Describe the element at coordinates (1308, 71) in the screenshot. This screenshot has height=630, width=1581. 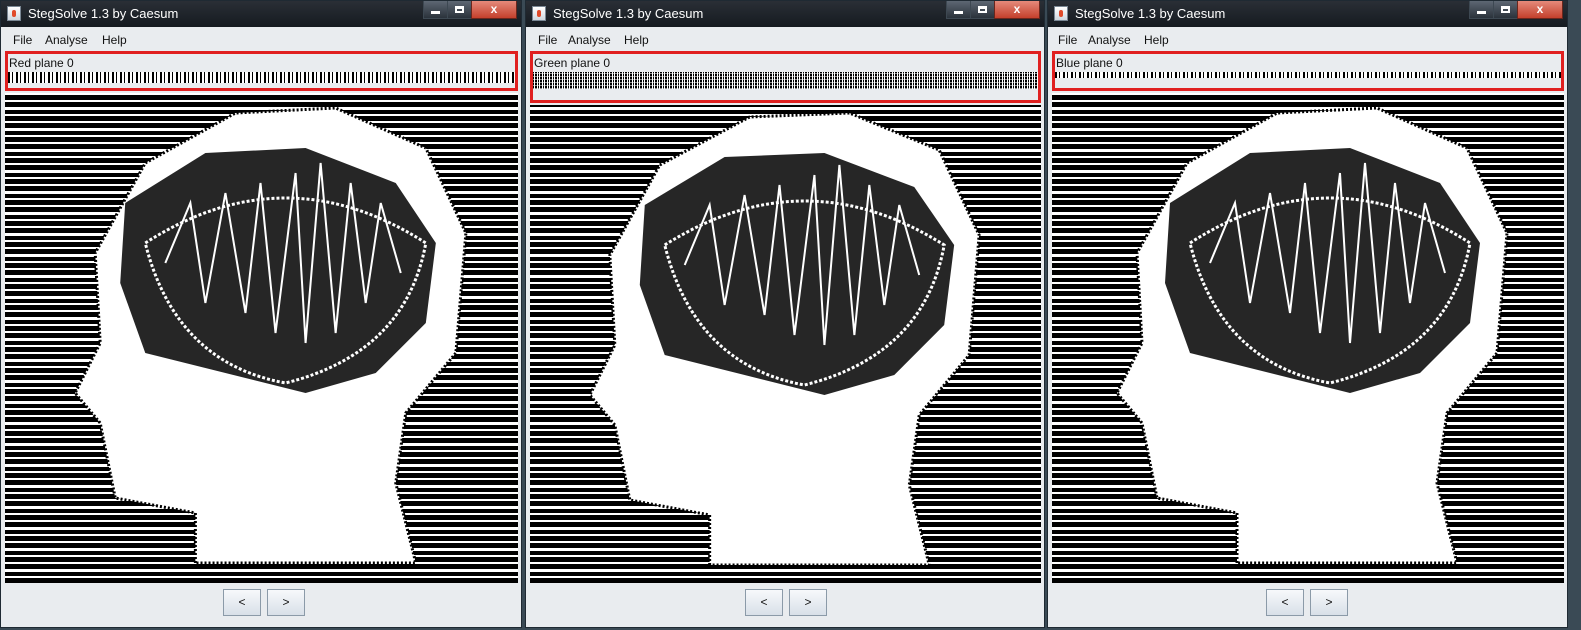
I see `plane-info-highlight: Blue plane 0` at that location.